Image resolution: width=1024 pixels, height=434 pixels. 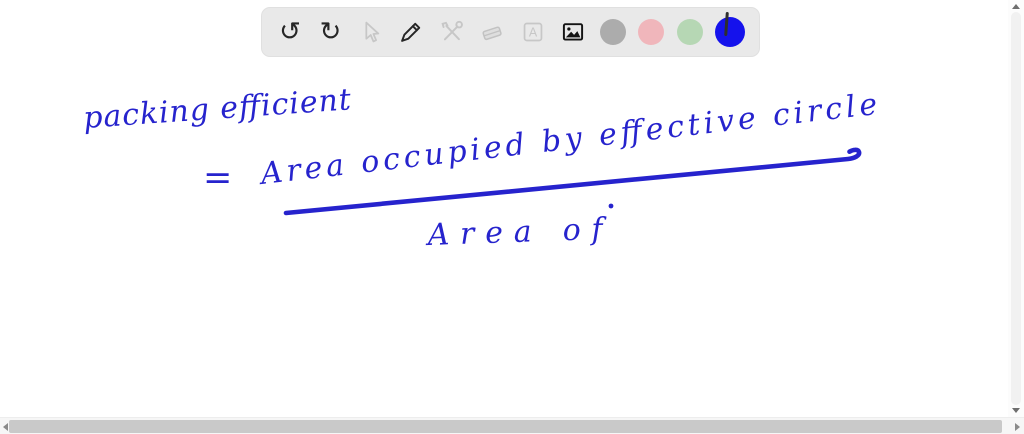 I want to click on svg-text: A, so click(x=533, y=33).